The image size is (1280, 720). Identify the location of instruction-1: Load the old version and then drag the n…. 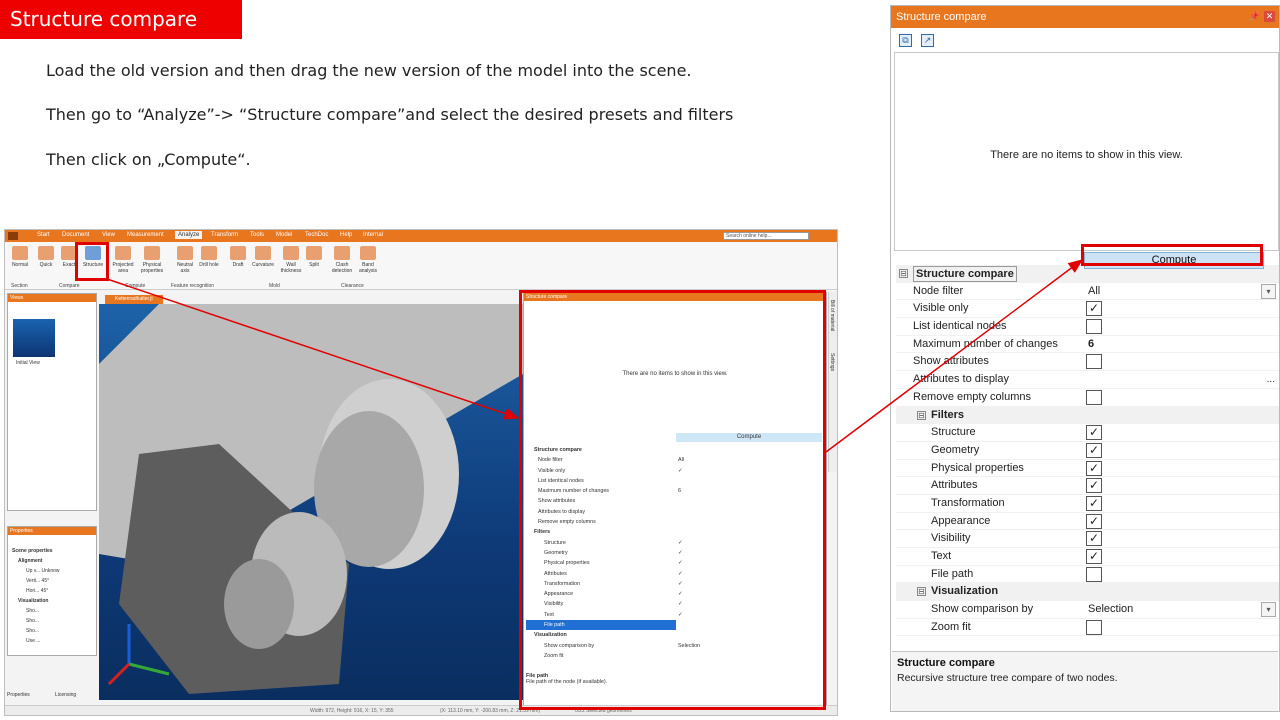
(369, 70).